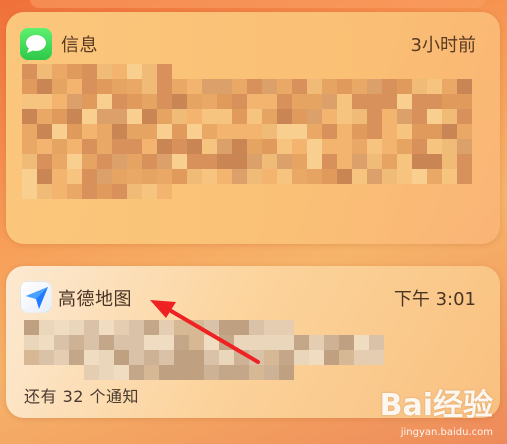 Image resolution: width=507 pixels, height=444 pixels. What do you see at coordinates (253, 41) in the screenshot?
I see `notification-header: 信息 3小时前` at bounding box center [253, 41].